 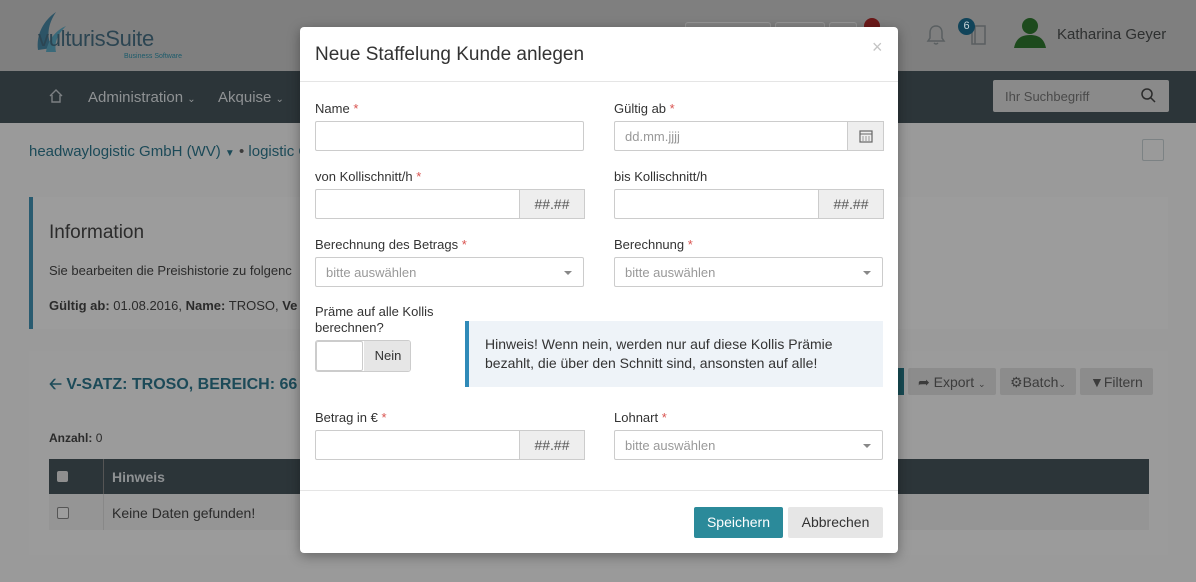 I want to click on select-all-checkbox, so click(x=62, y=476).